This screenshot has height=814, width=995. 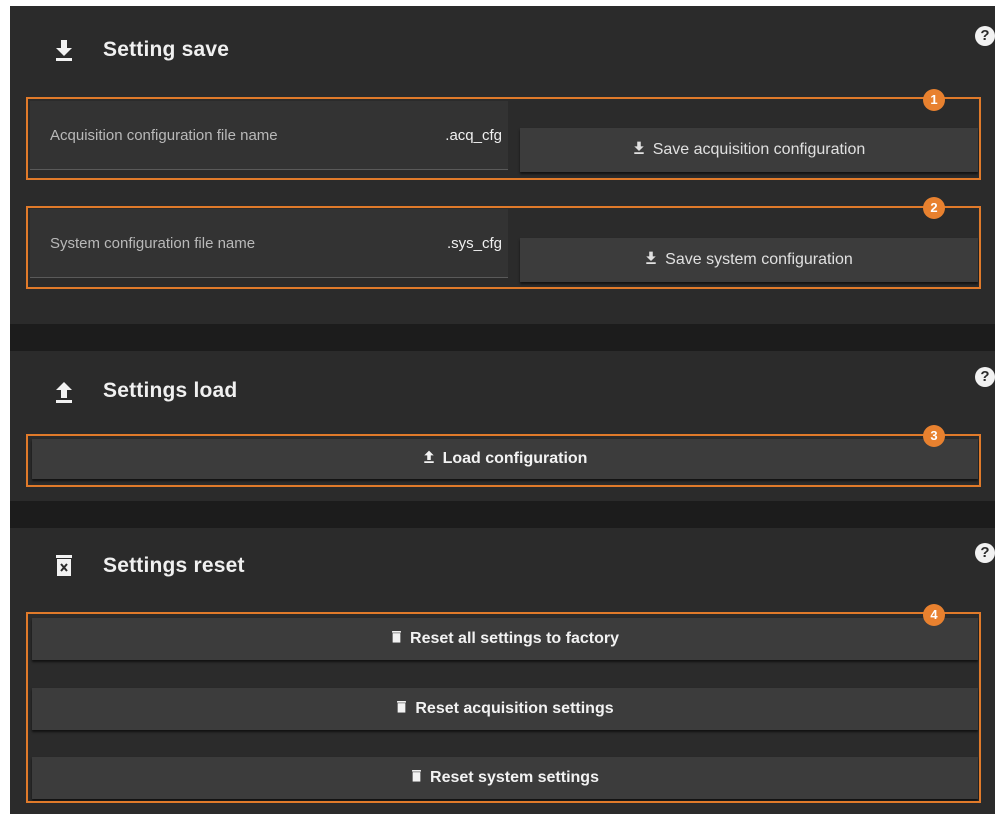 I want to click on save-system-configuration-button: Save system configuration, so click(x=749, y=260).